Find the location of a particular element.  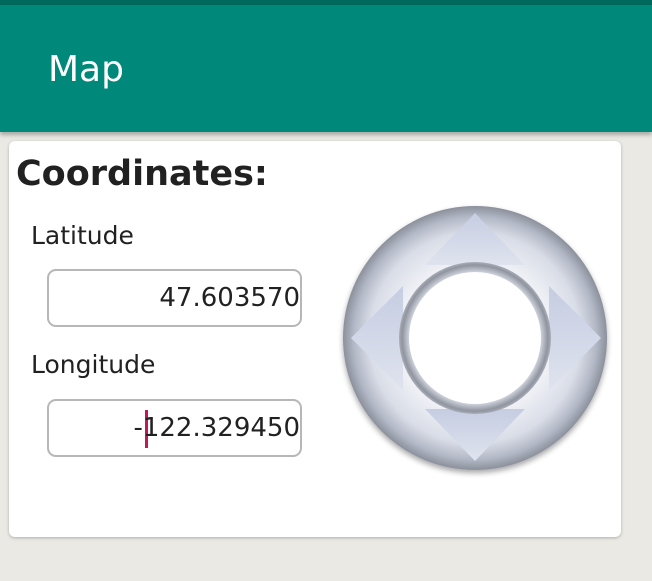

latitude-value: 47.603570 is located at coordinates (229, 298).